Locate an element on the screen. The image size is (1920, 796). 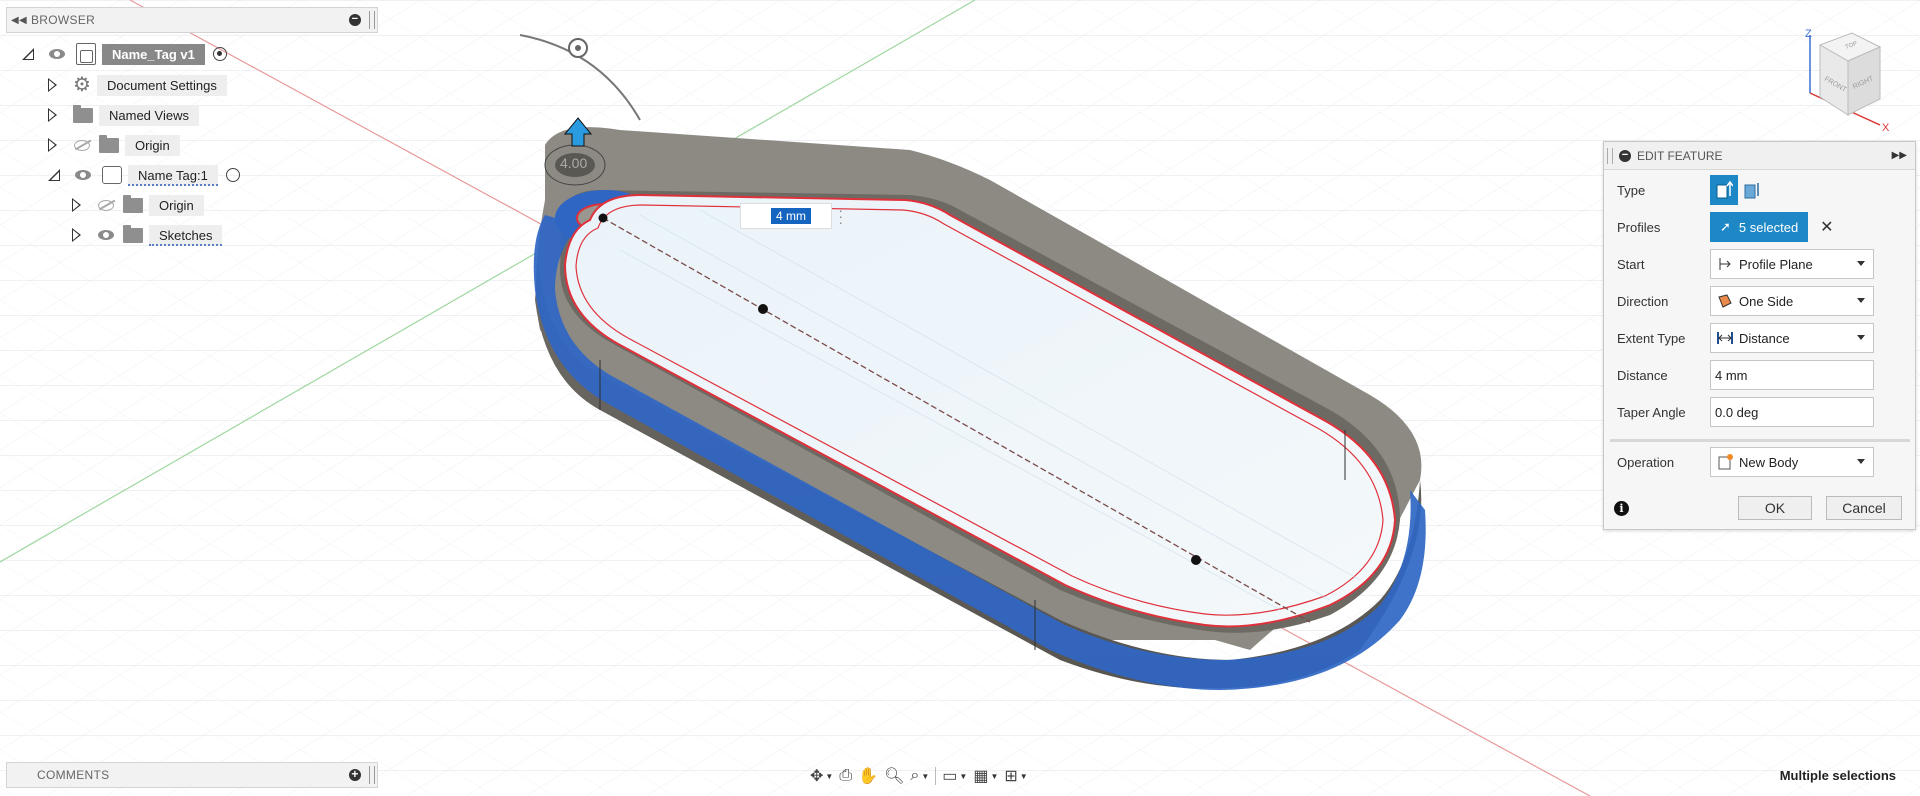
profiles-row: Profiles ➚ 5 selected ✕ is located at coordinates (1759, 227).